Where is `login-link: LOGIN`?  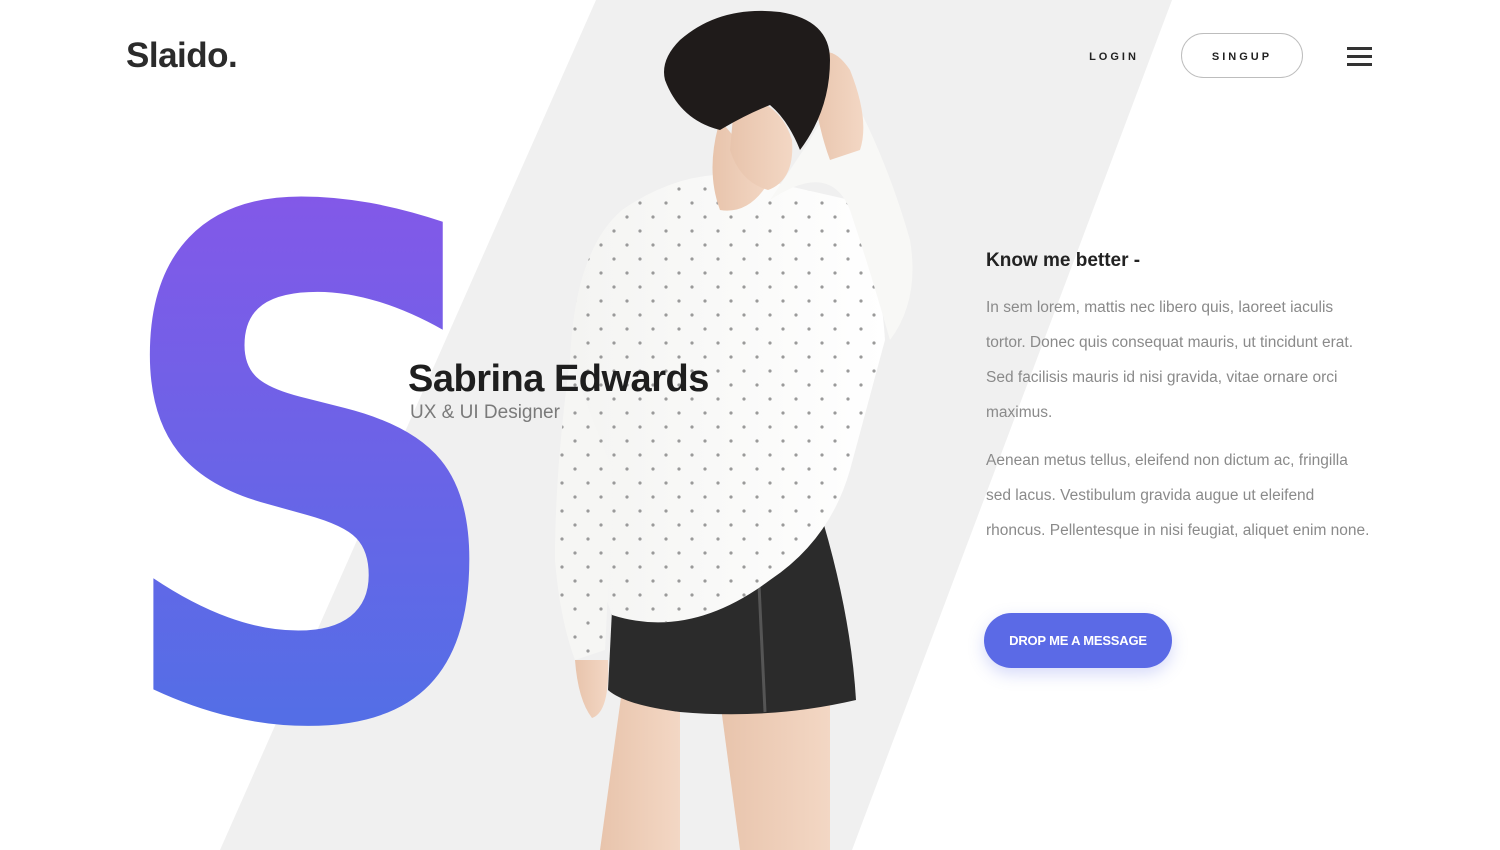
login-link: LOGIN is located at coordinates (1114, 57).